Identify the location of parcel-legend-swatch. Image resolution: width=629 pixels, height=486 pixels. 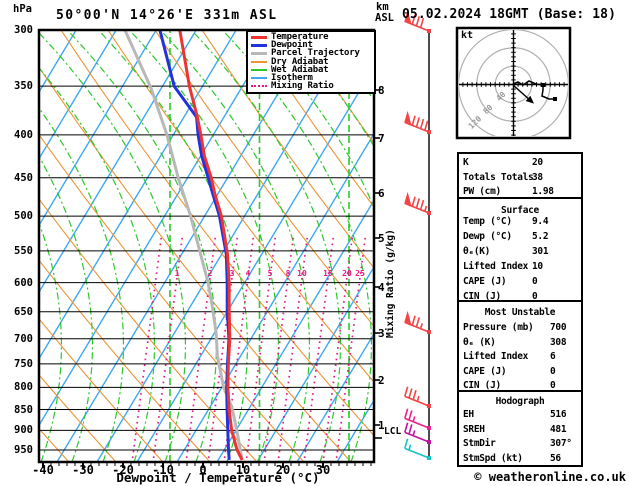
(259, 53).